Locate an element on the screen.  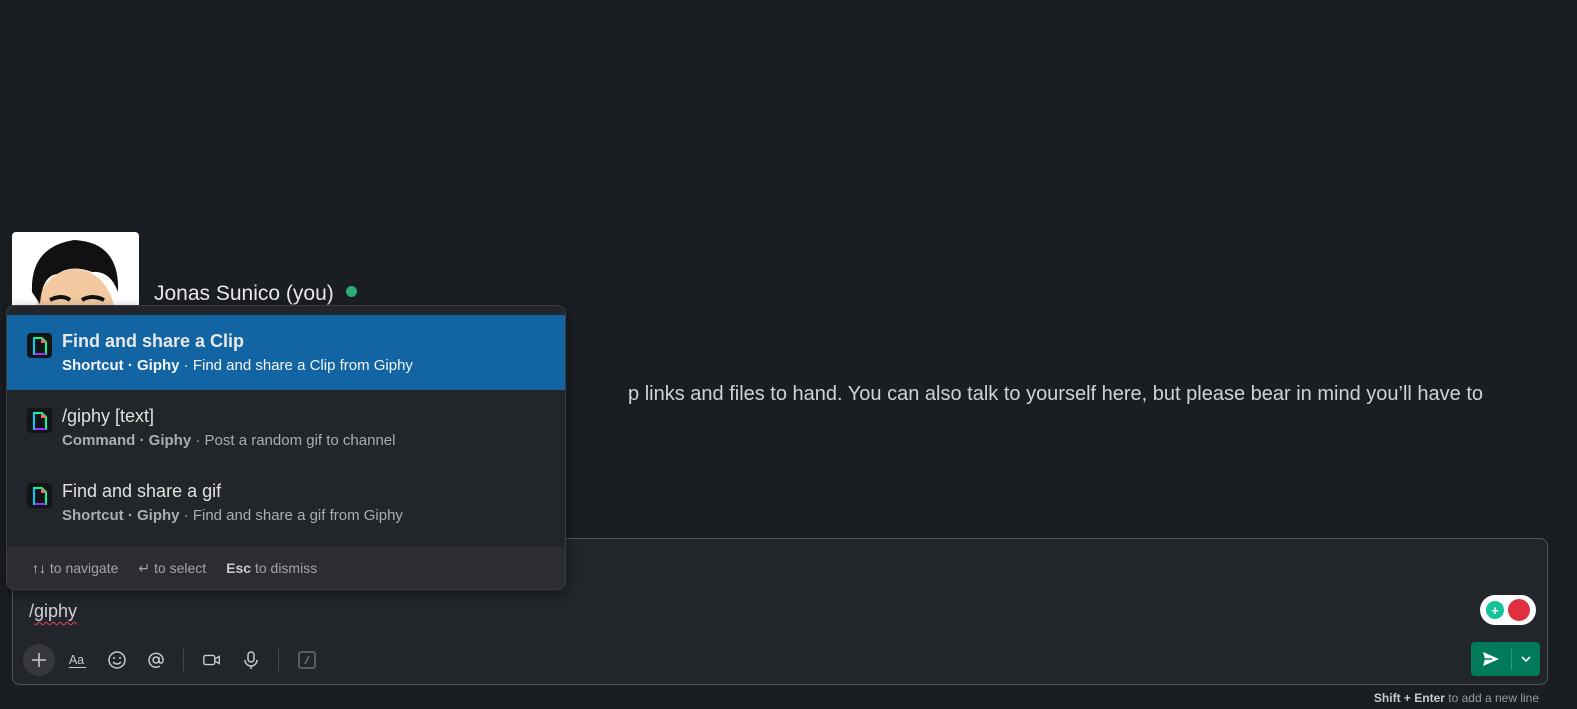
send-options-button is located at coordinates (1526, 659).